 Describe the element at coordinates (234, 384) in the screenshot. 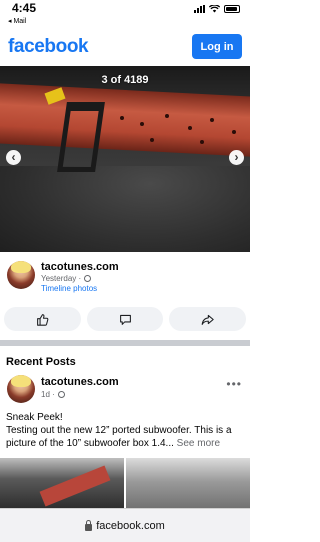

I see `more-options-icon: •••` at that location.